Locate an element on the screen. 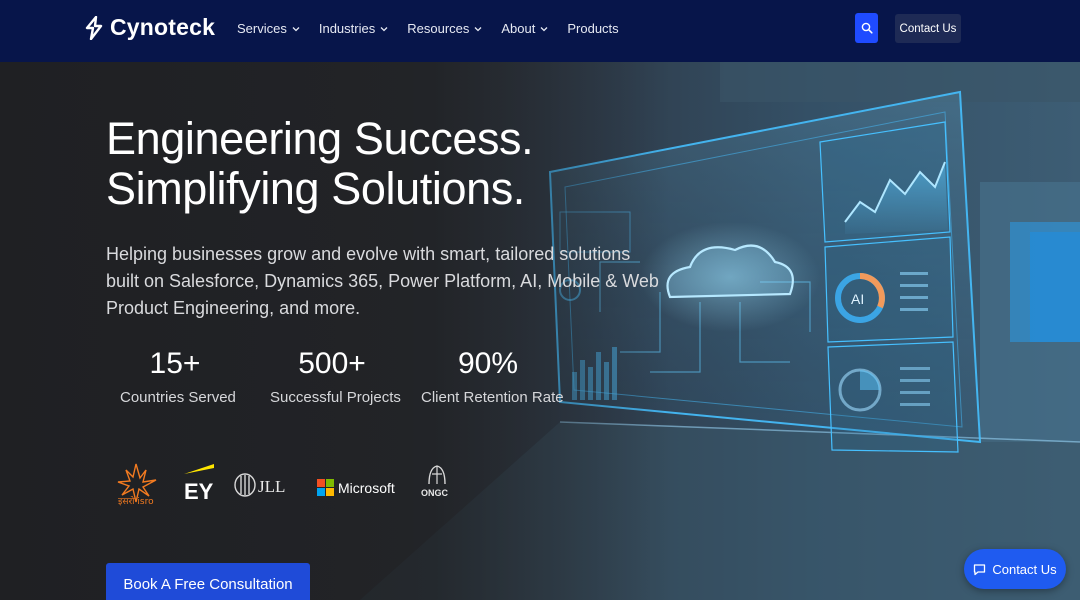 This screenshot has height=600, width=1080. search-icon is located at coordinates (867, 28).